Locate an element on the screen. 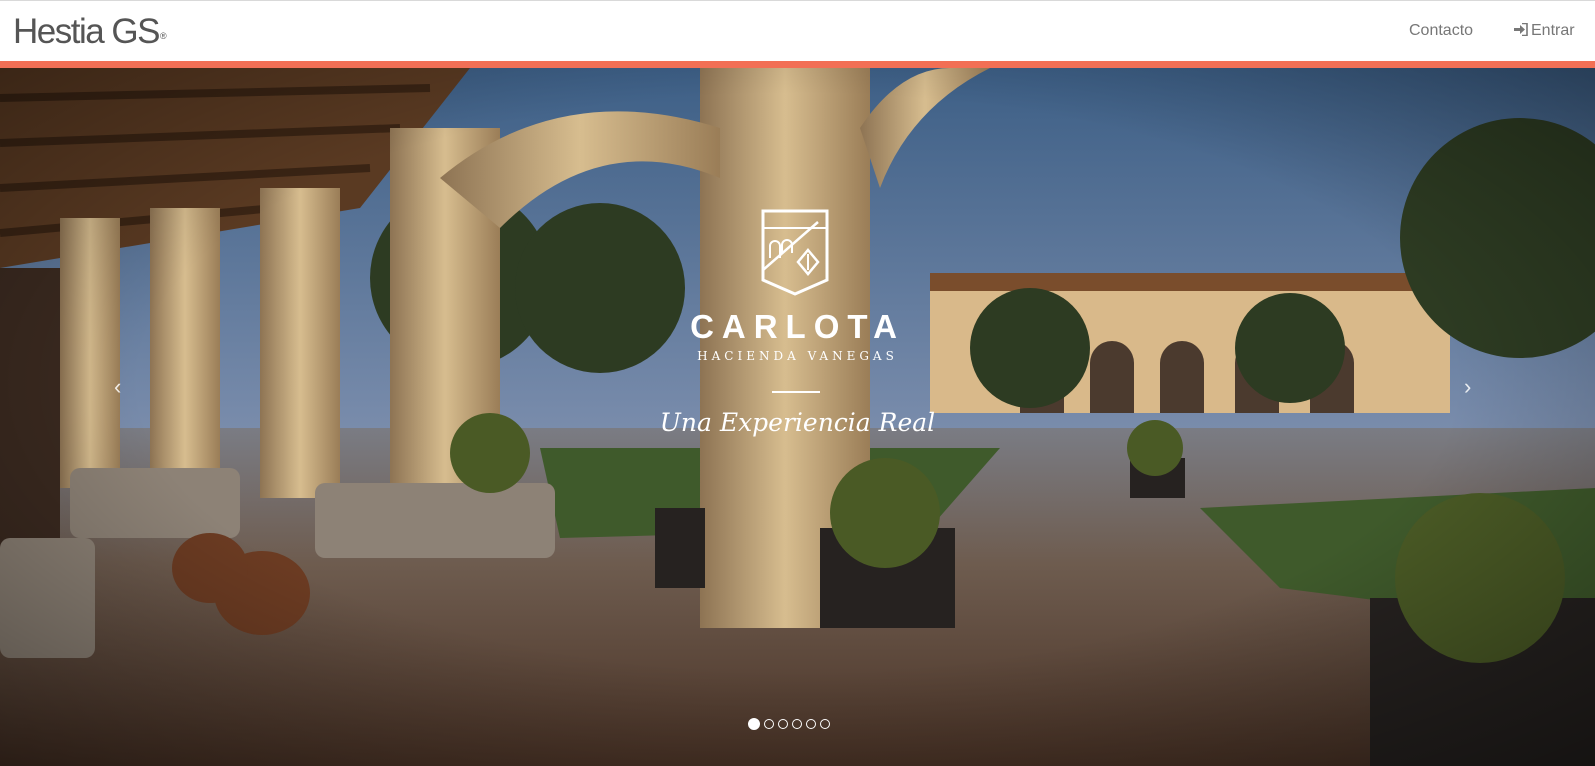 The height and width of the screenshot is (766, 1595). site-logo: Hestia GS® is located at coordinates (90, 32).